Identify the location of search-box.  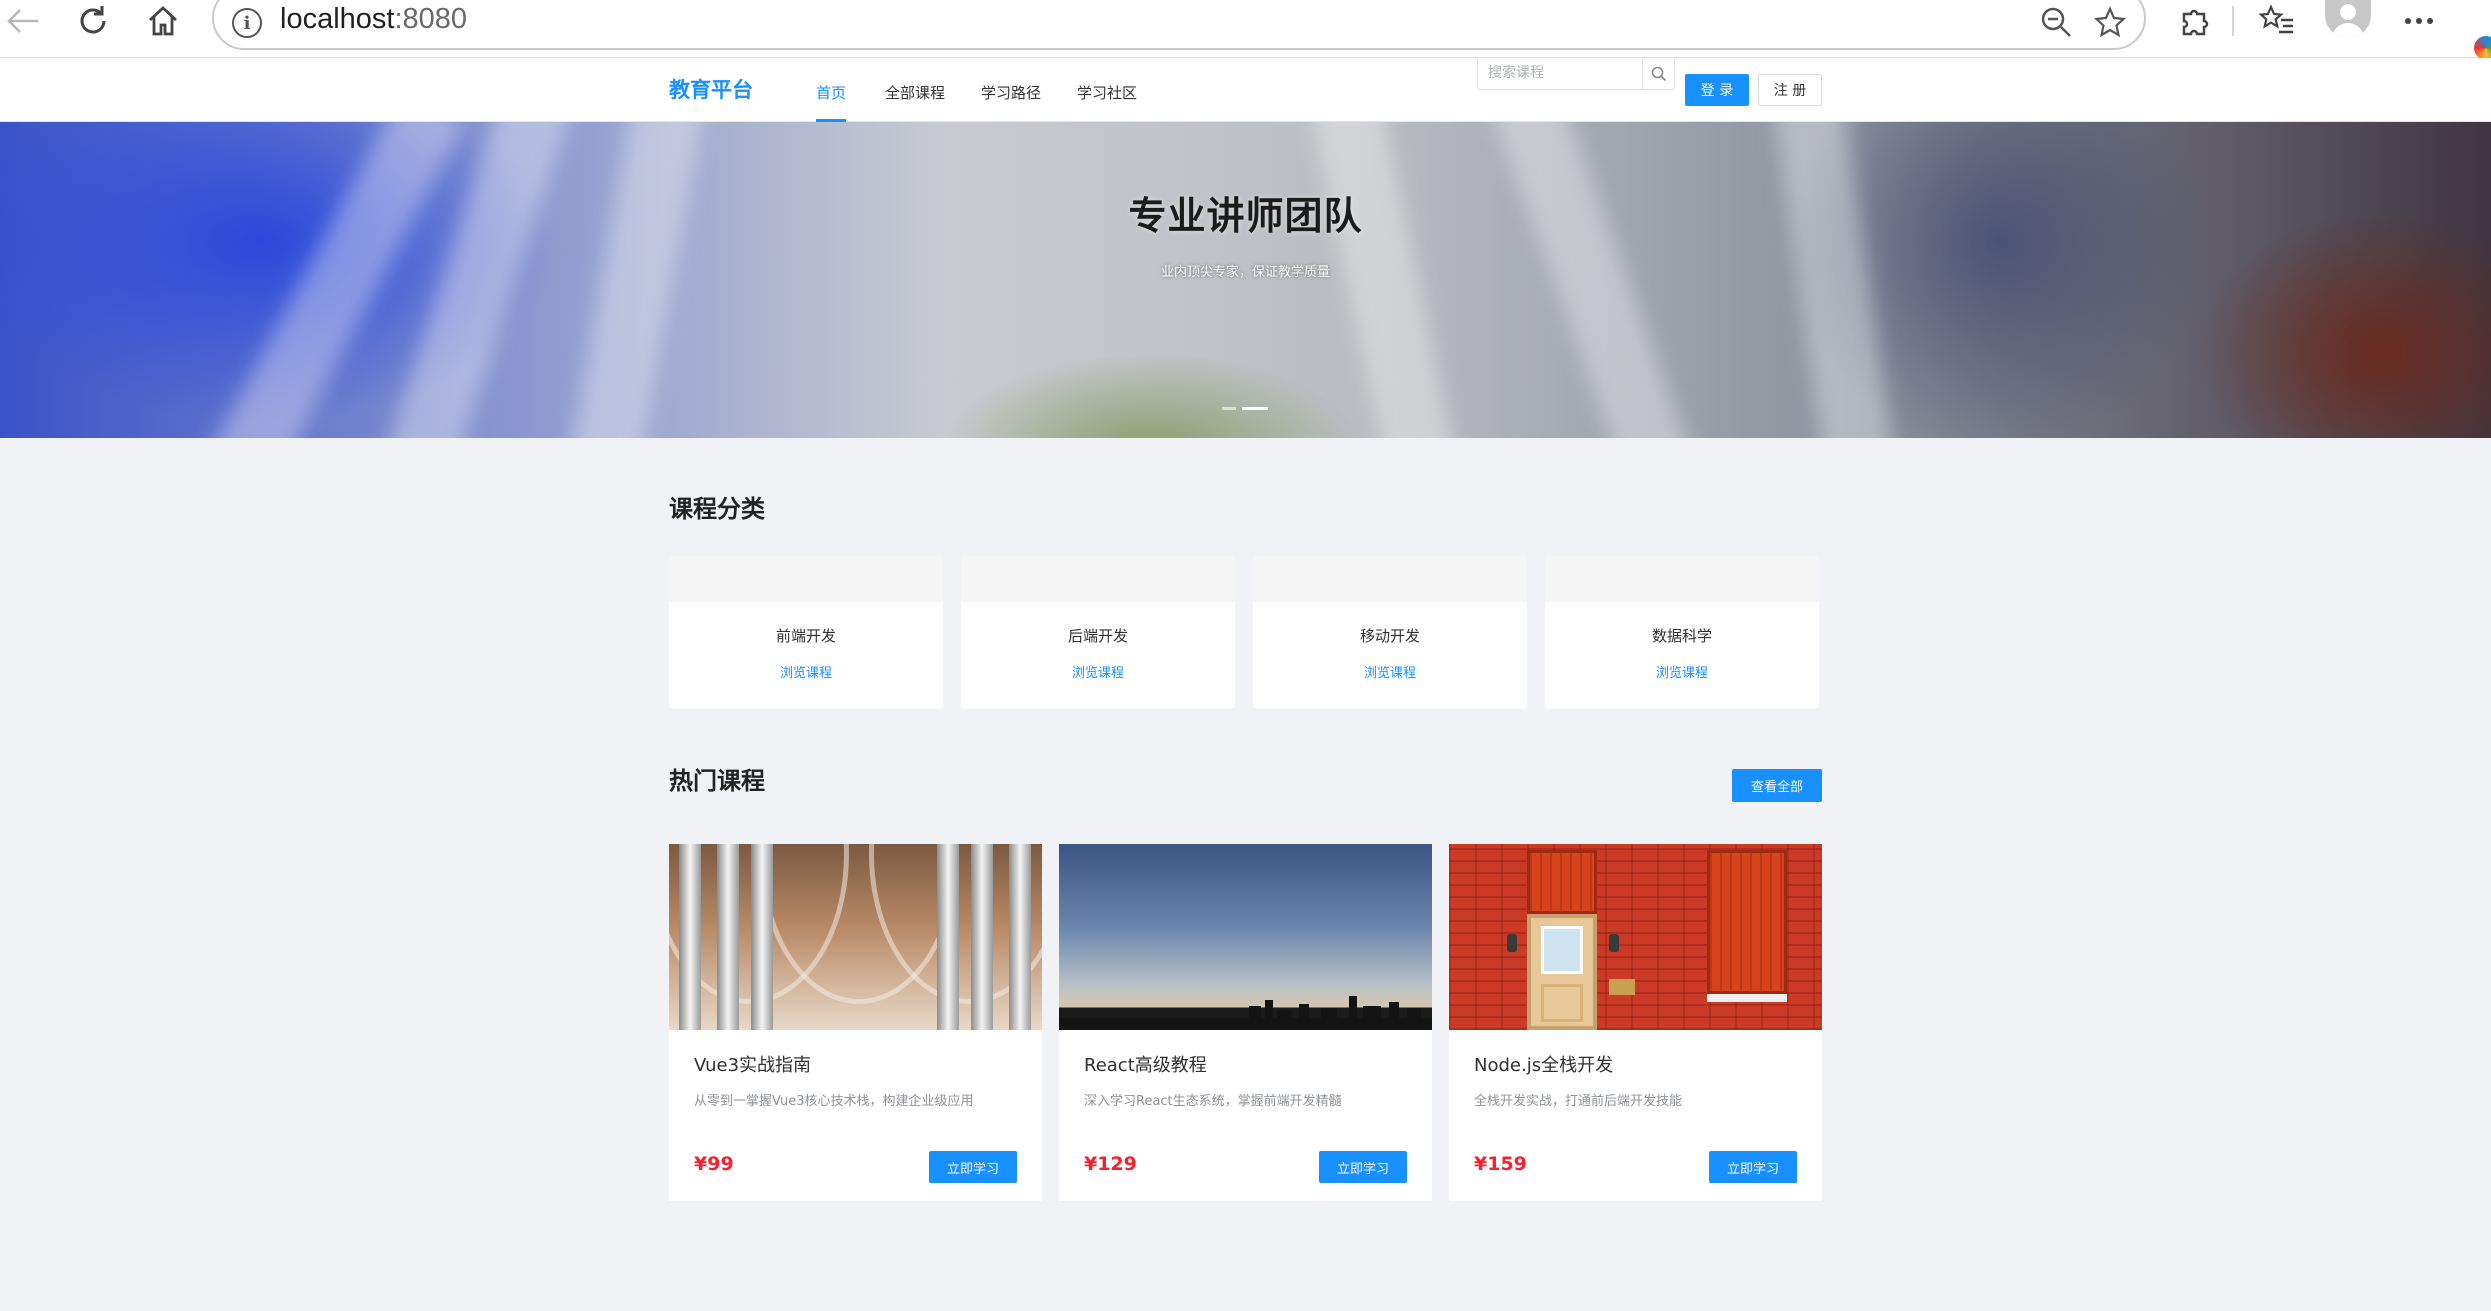
(1576, 74).